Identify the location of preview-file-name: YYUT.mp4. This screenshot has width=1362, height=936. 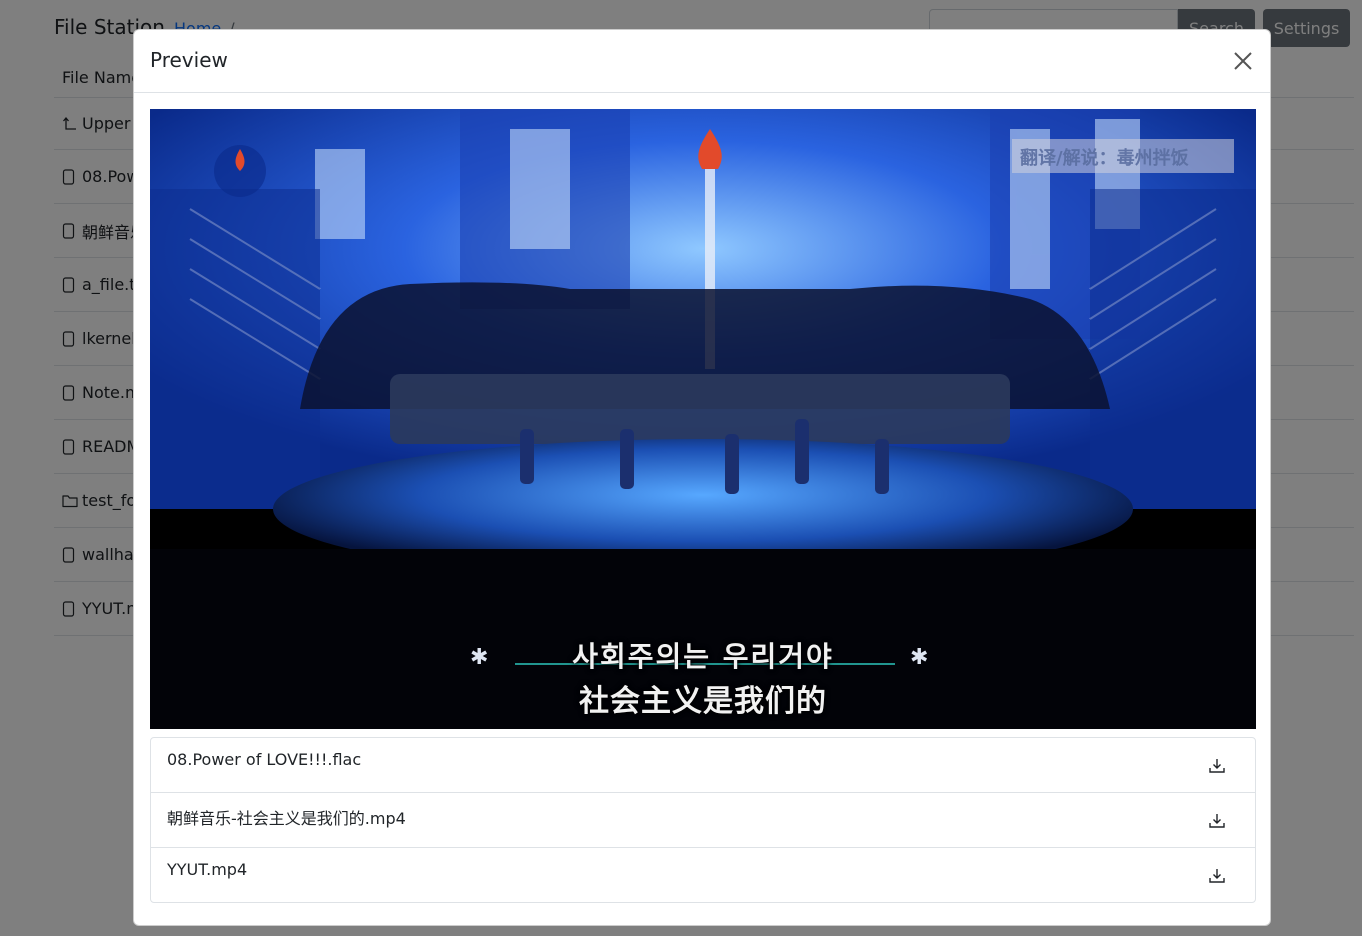
(207, 869).